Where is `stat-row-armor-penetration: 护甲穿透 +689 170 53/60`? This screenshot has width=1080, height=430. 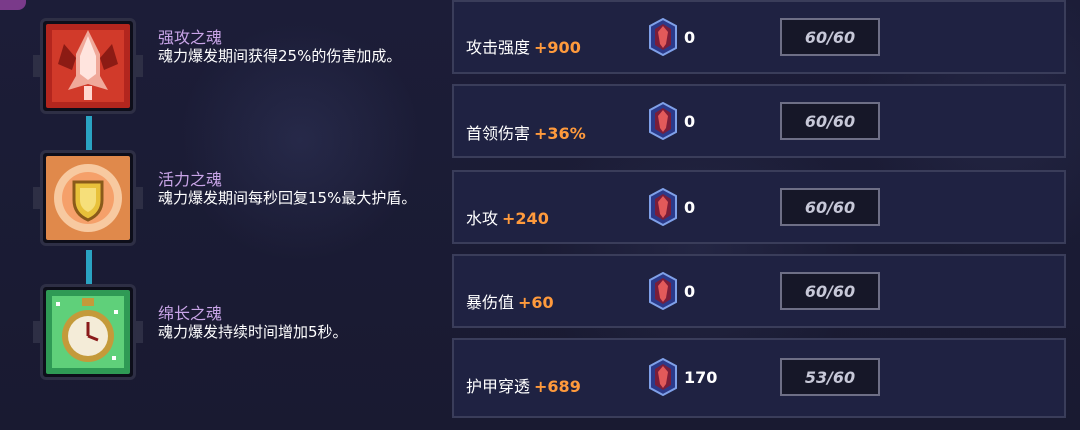 stat-row-armor-penetration: 护甲穿透 +689 170 53/60 is located at coordinates (759, 378).